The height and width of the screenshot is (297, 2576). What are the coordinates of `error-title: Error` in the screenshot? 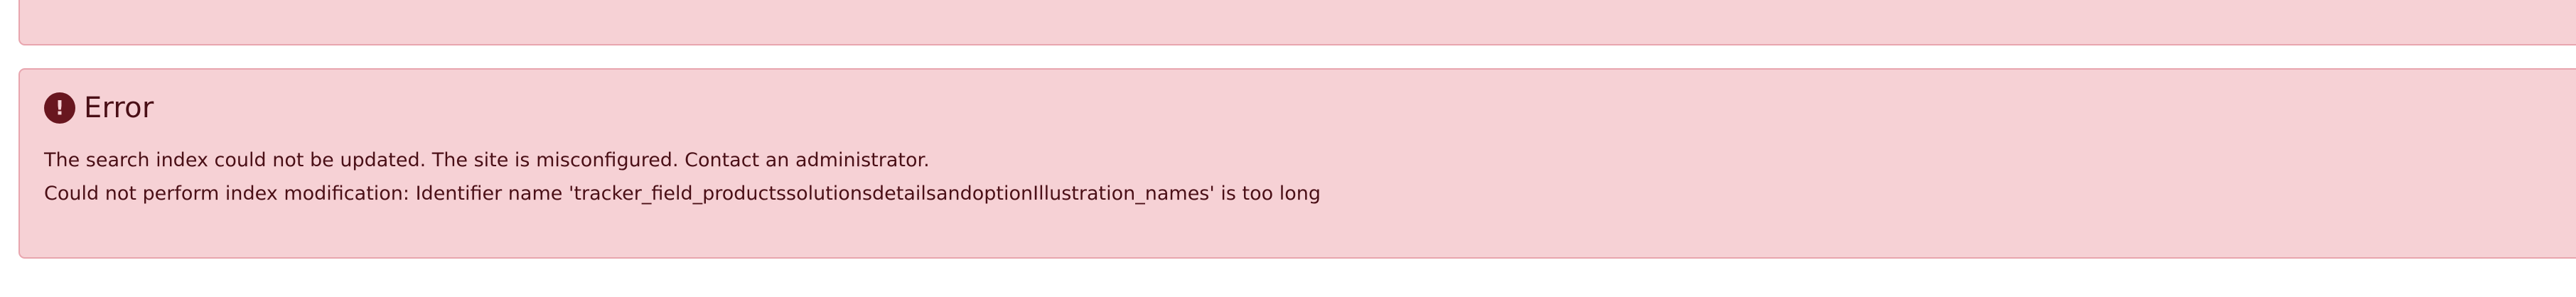 It's located at (119, 108).